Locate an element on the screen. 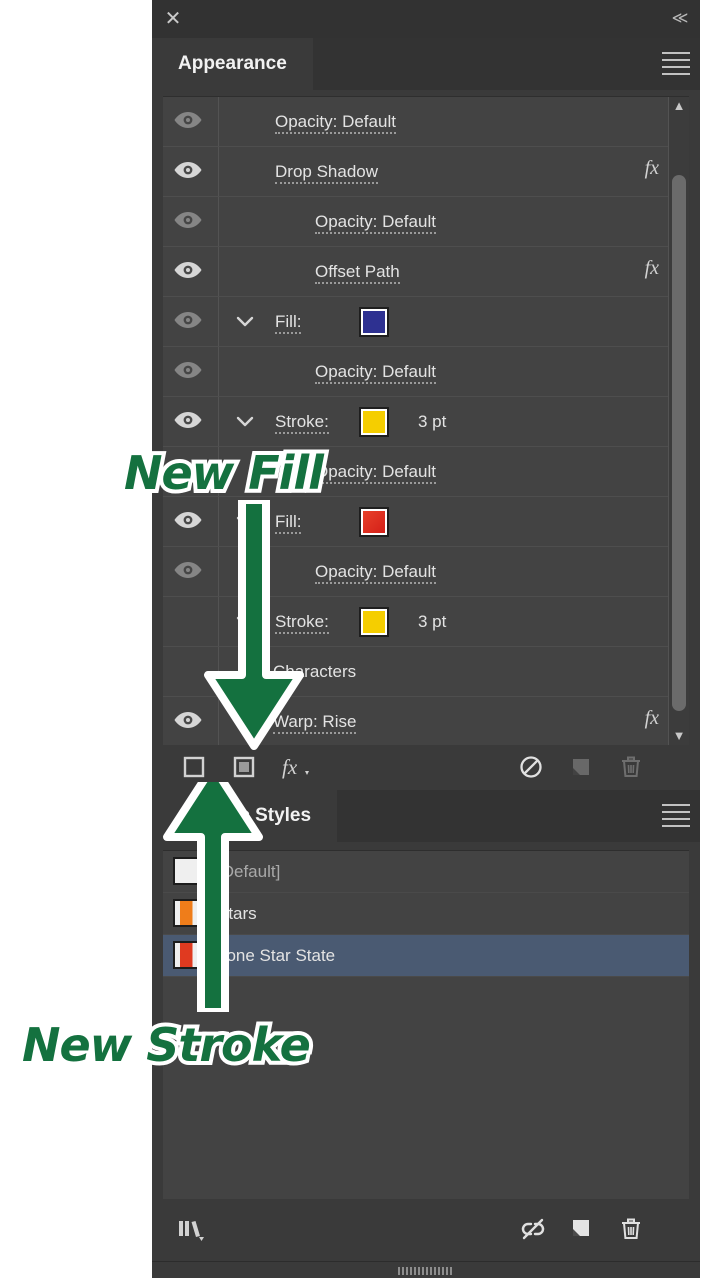 This screenshot has height=1278, width=726. tab-appearance: Appearance is located at coordinates (232, 64).